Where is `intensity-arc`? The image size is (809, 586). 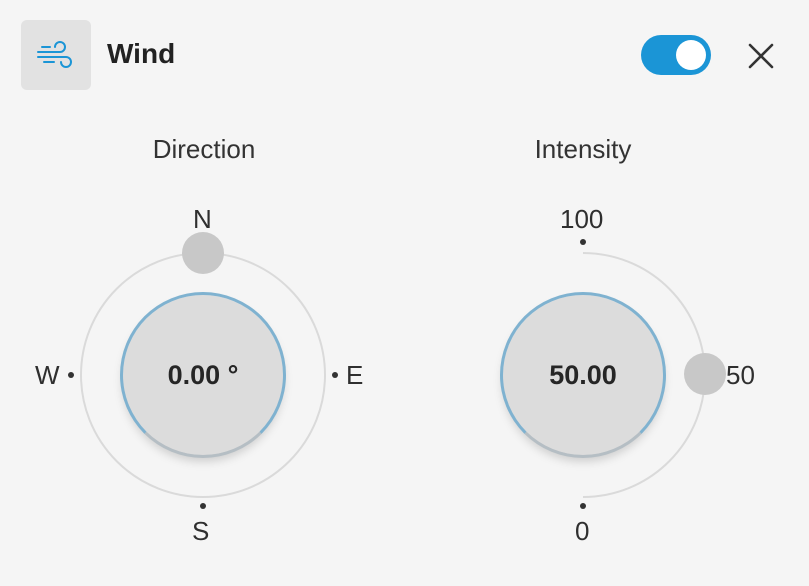 intensity-arc is located at coordinates (644, 375).